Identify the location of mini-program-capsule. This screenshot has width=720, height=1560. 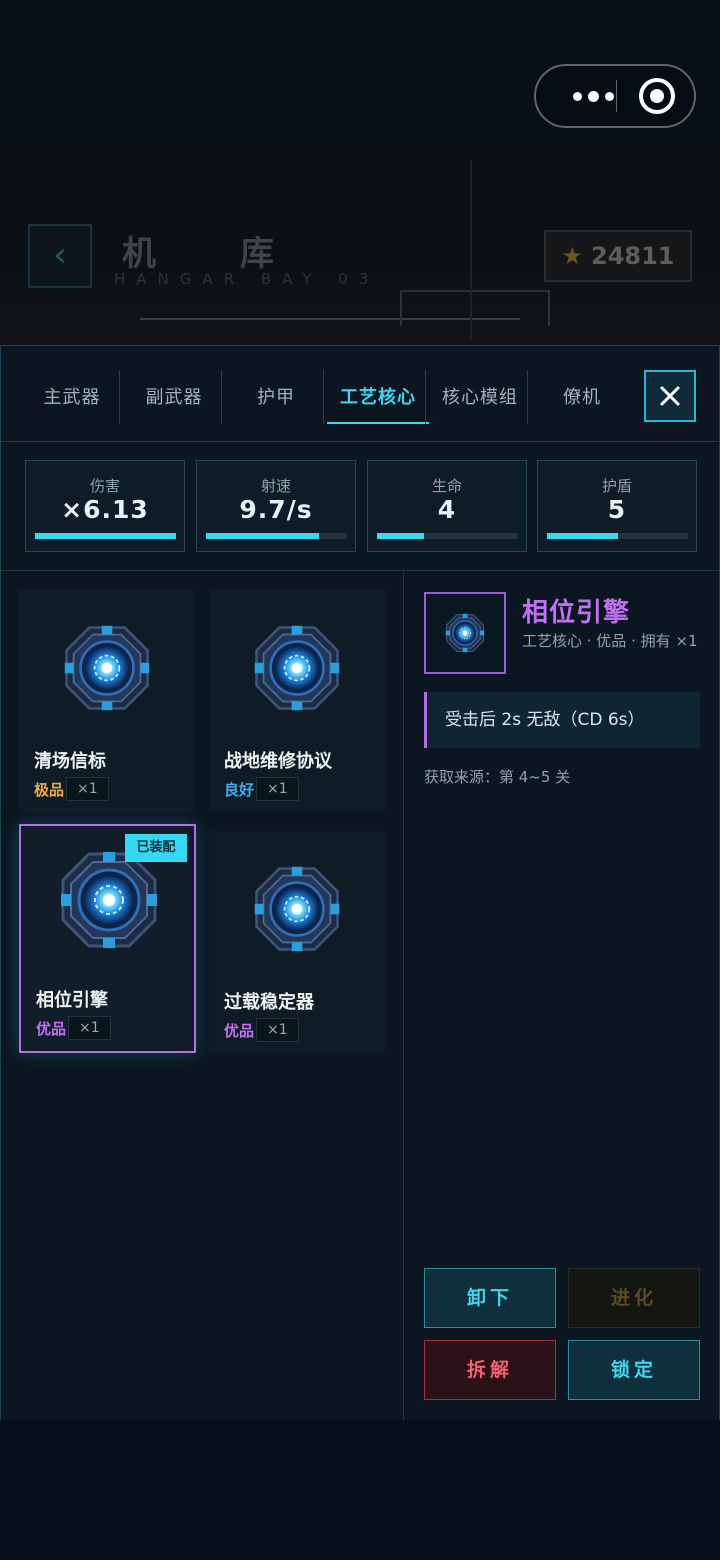
(615, 96).